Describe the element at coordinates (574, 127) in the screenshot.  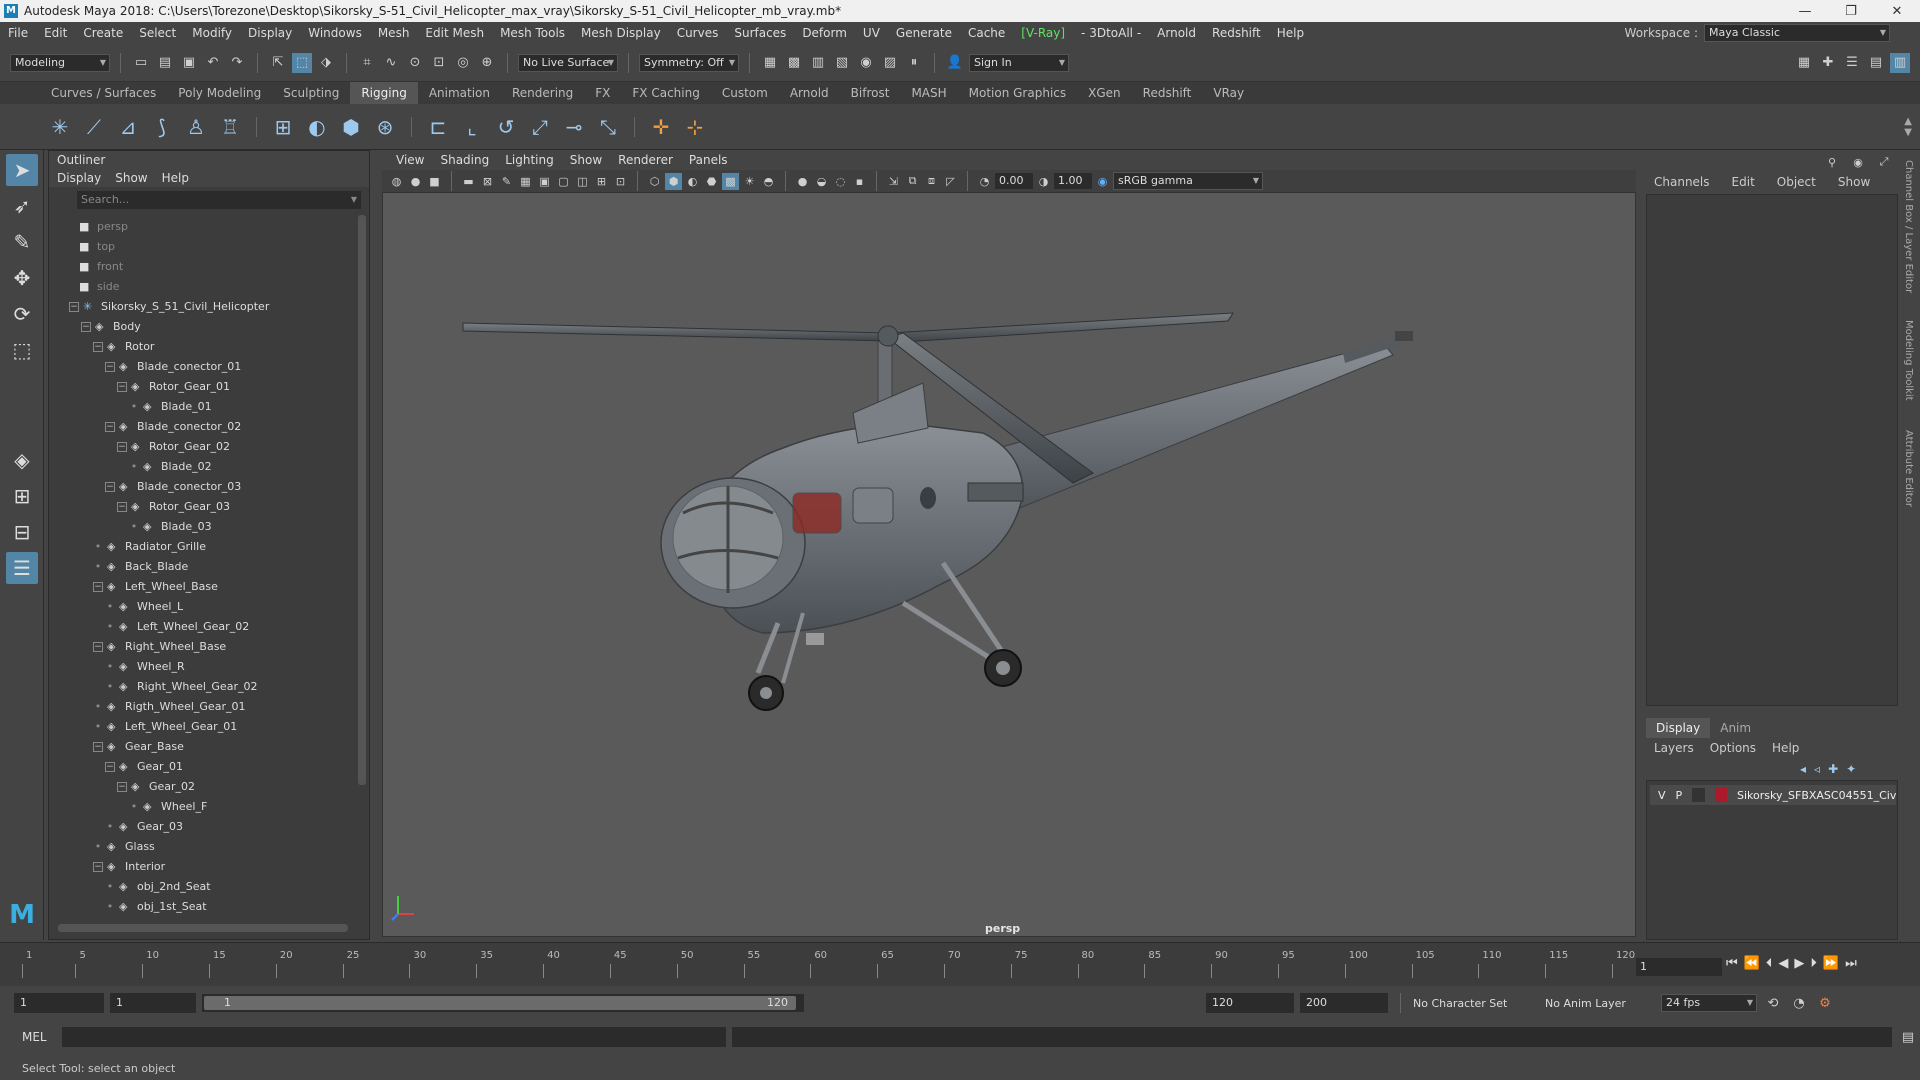
I see `aim-constraint-icon: ⊸` at that location.